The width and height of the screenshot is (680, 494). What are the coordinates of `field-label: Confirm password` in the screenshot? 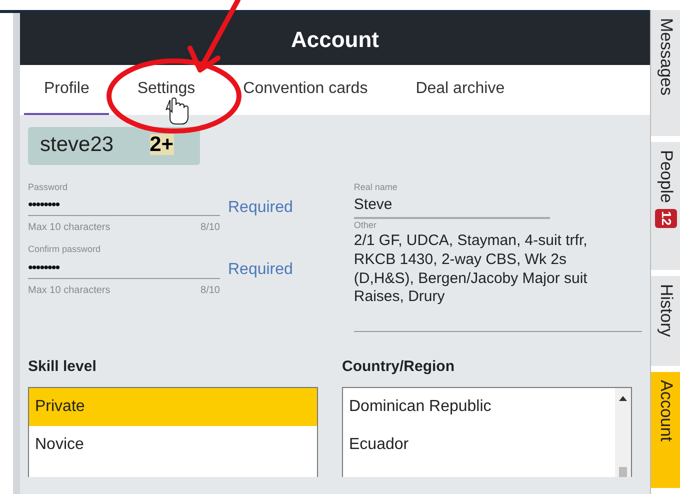 It's located at (65, 249).